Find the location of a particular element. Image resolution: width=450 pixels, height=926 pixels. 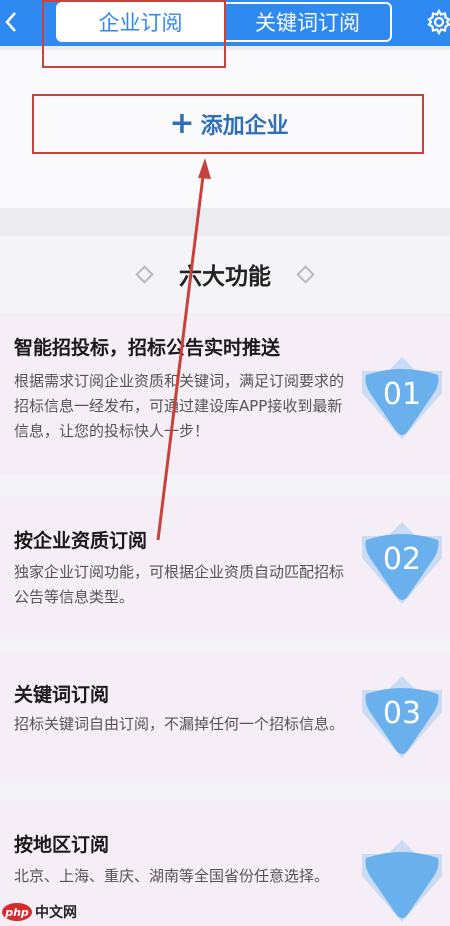

feature-badge: 02 is located at coordinates (402, 564).